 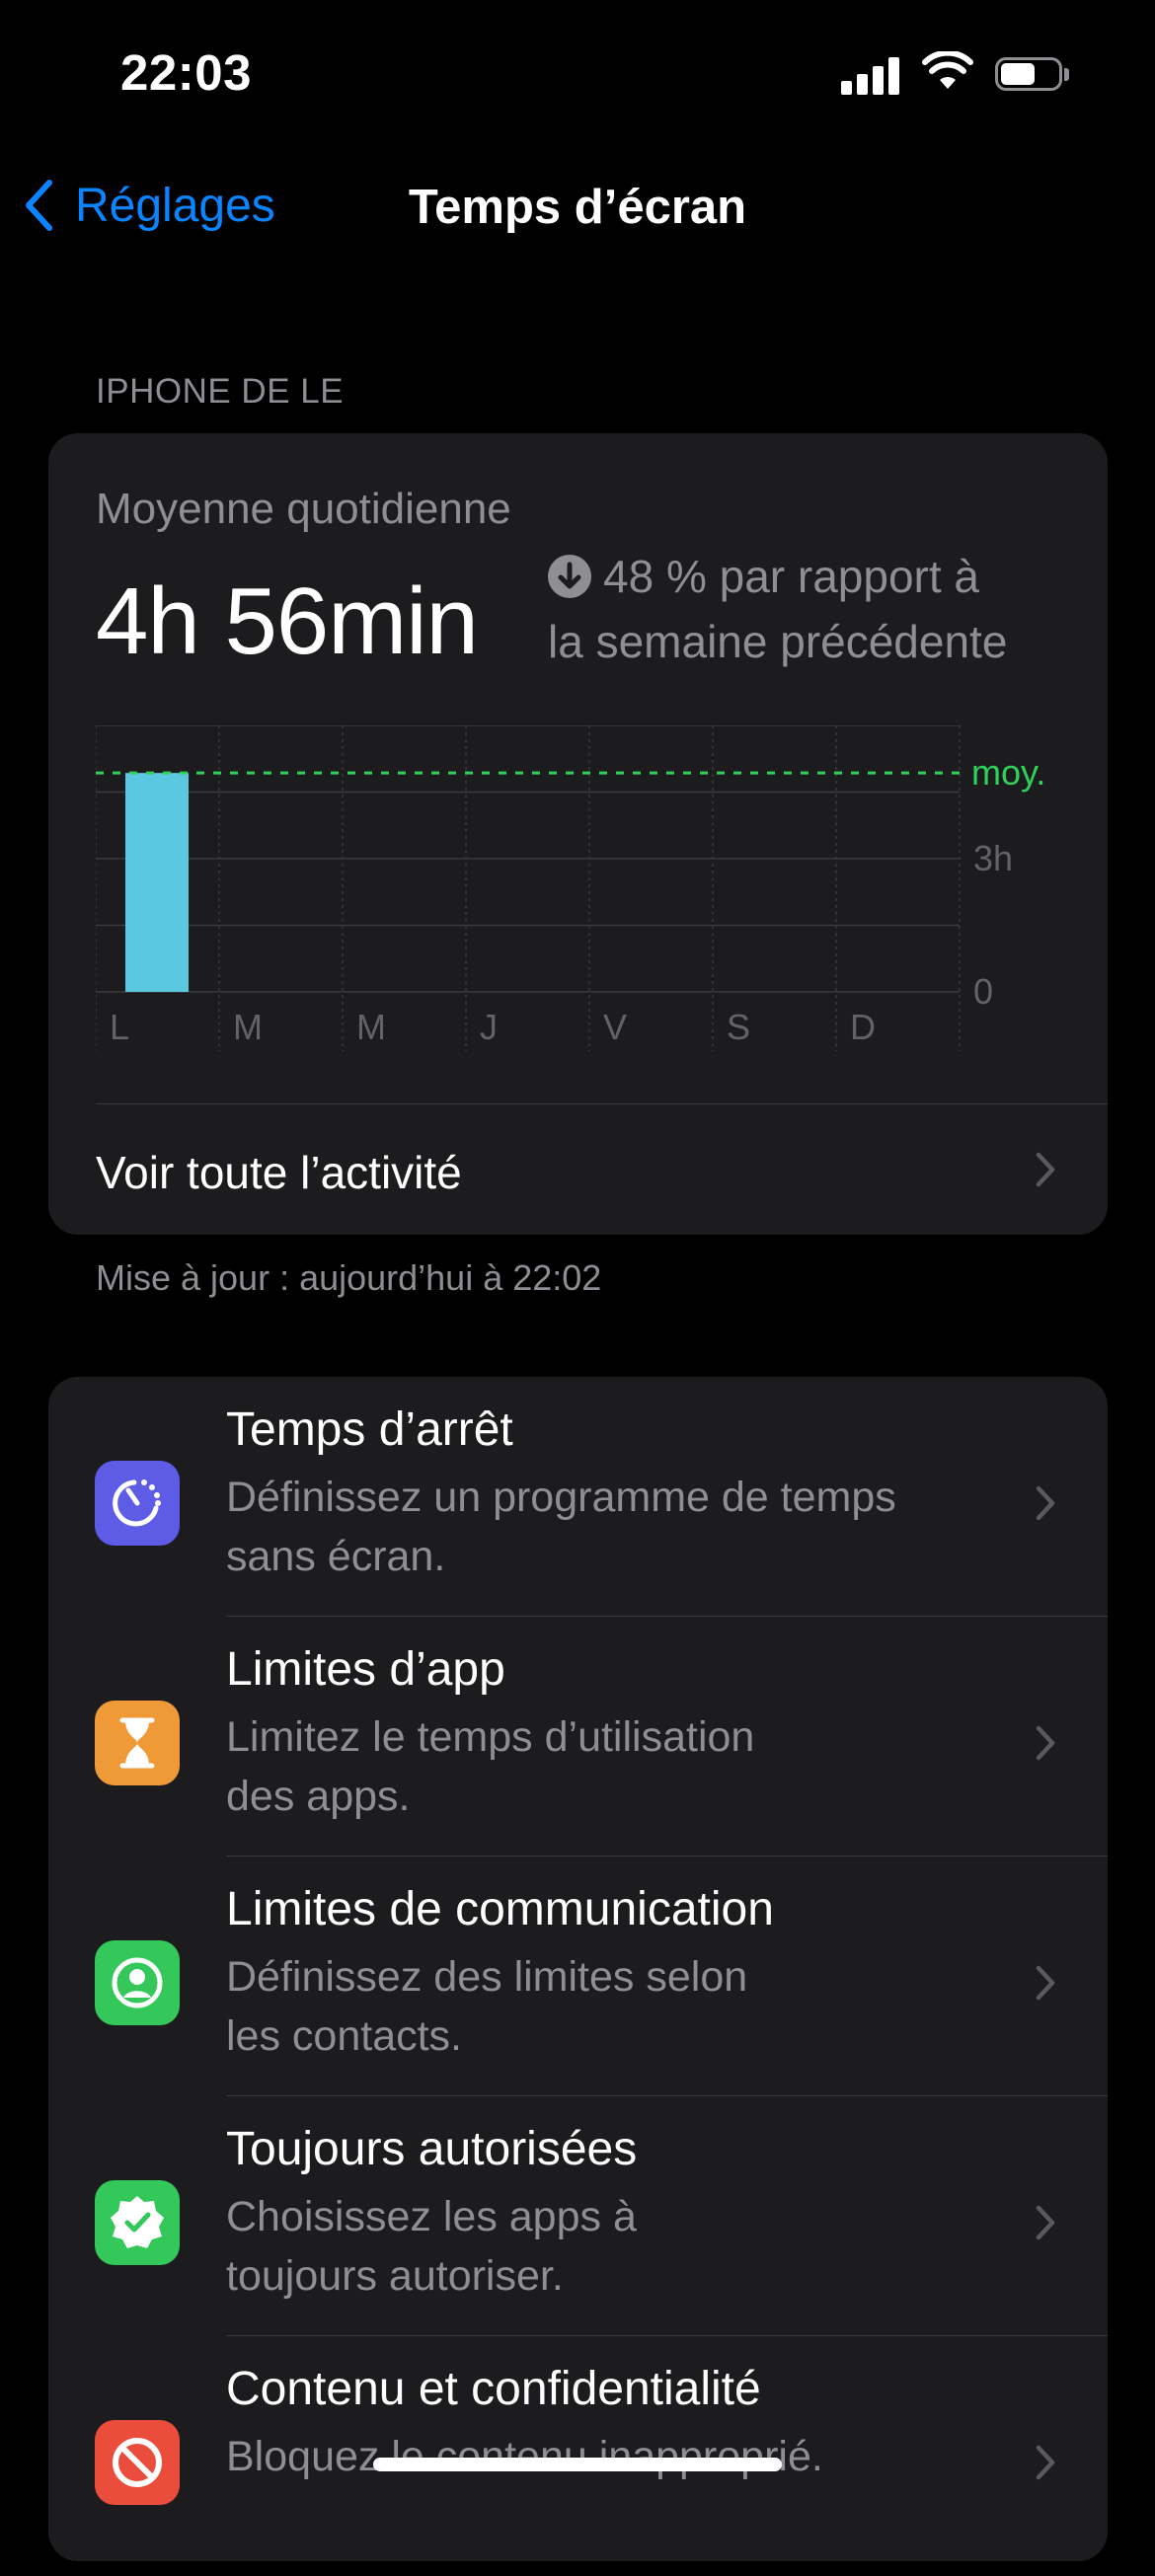 What do you see at coordinates (279, 1173) in the screenshot?
I see `see-all-activity-button: Voir toute l’activité` at bounding box center [279, 1173].